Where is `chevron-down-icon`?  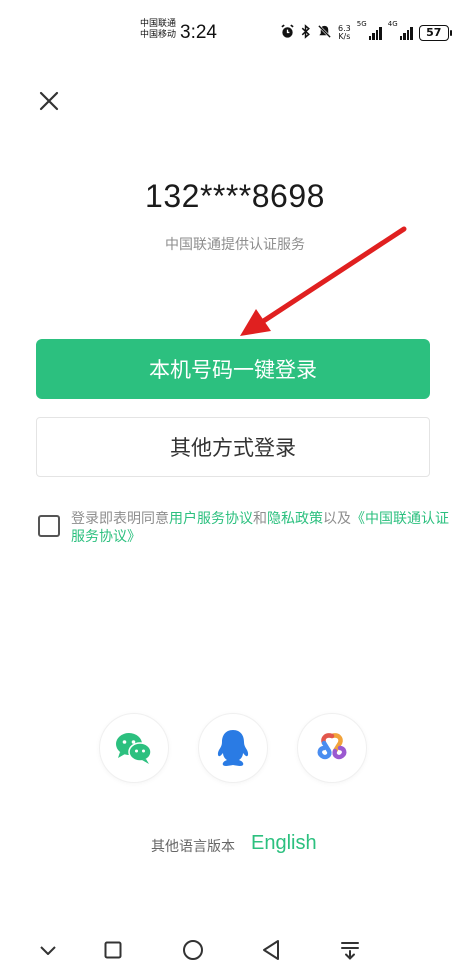
chevron-down-icon is located at coordinates (48, 950).